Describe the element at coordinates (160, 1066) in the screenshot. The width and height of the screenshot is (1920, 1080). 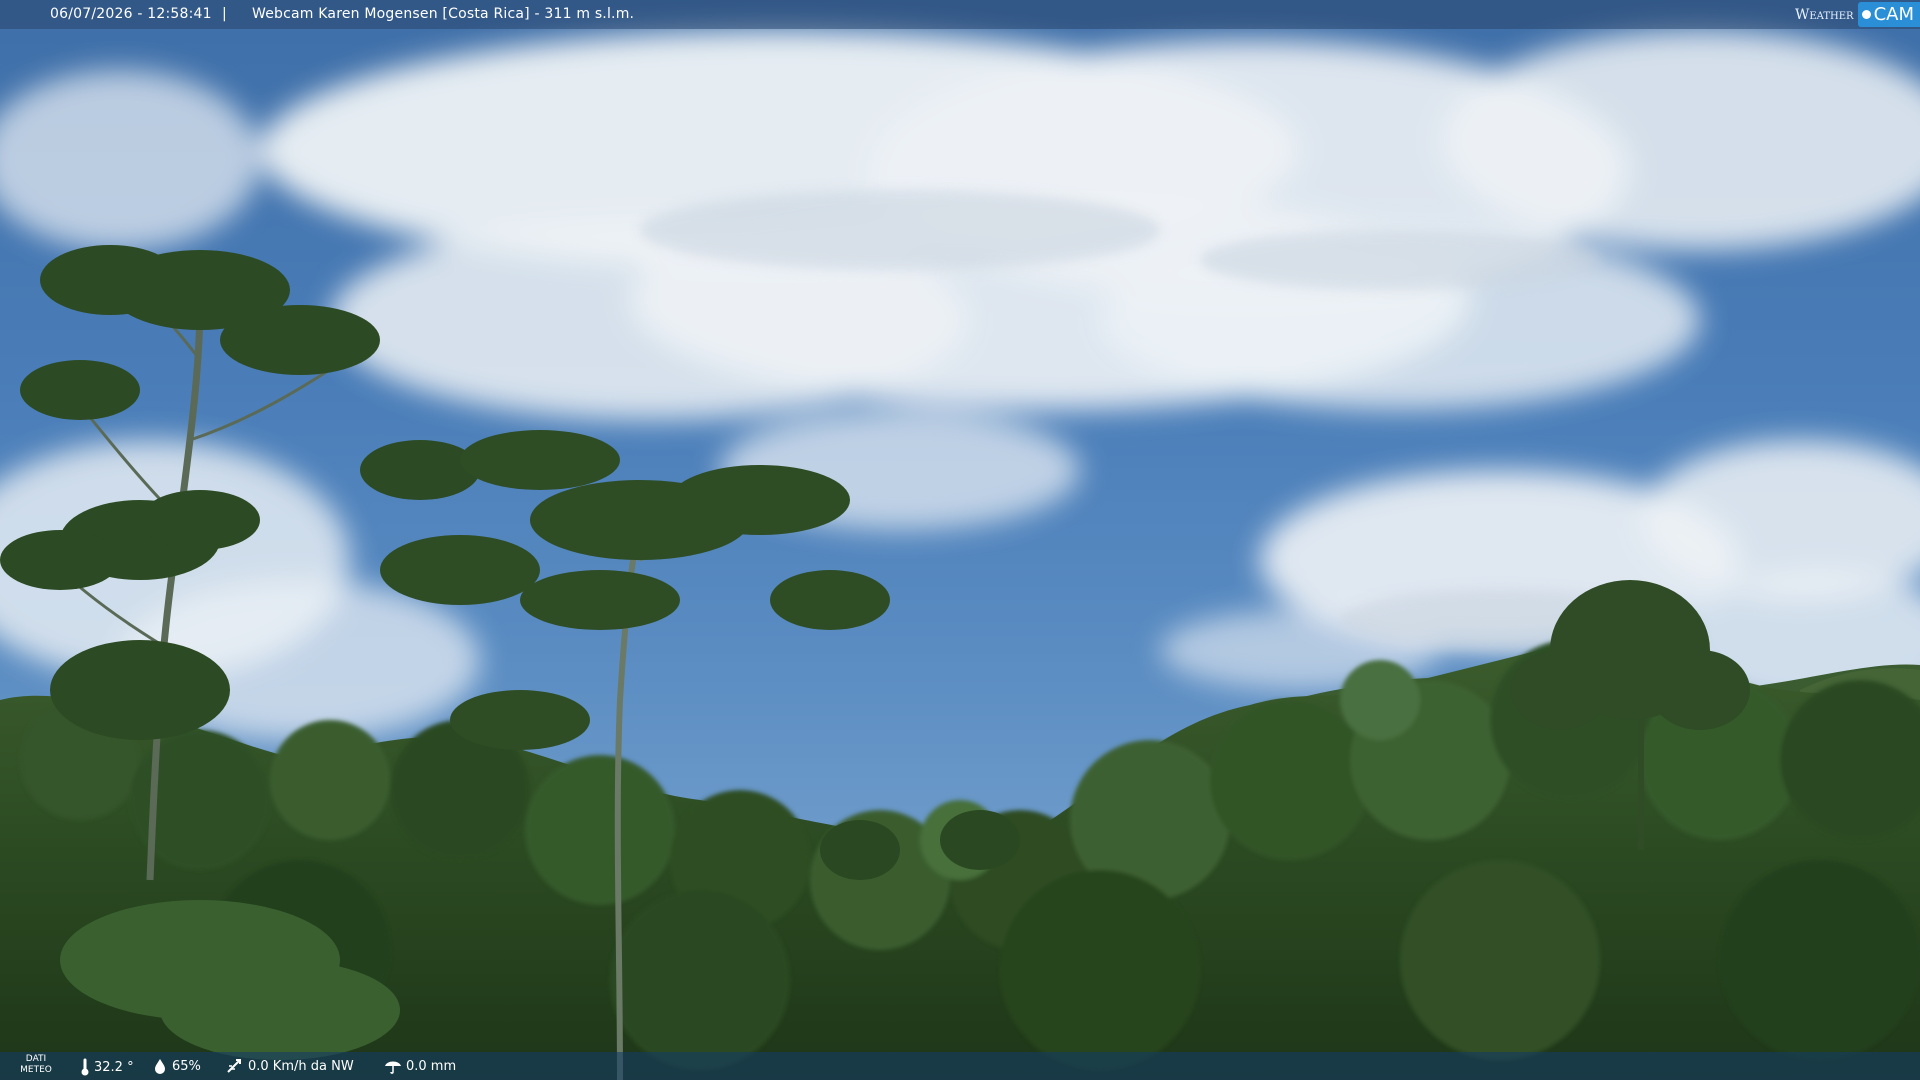
I see `droplet-icon` at that location.